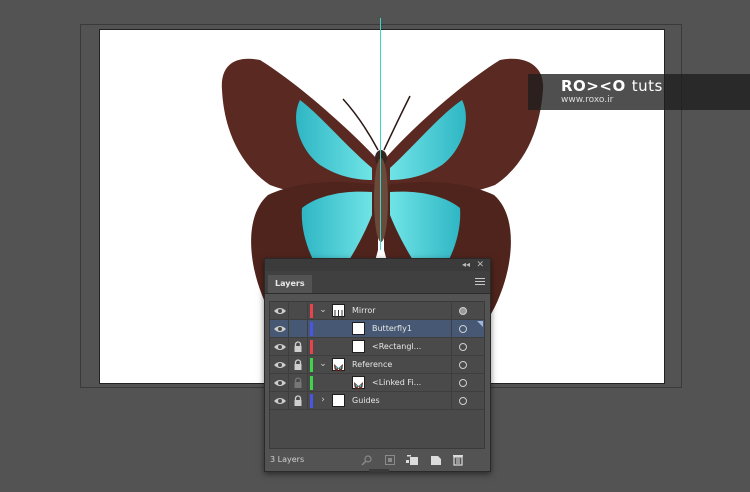  I want to click on vertical-guide-line, so click(380, 134).